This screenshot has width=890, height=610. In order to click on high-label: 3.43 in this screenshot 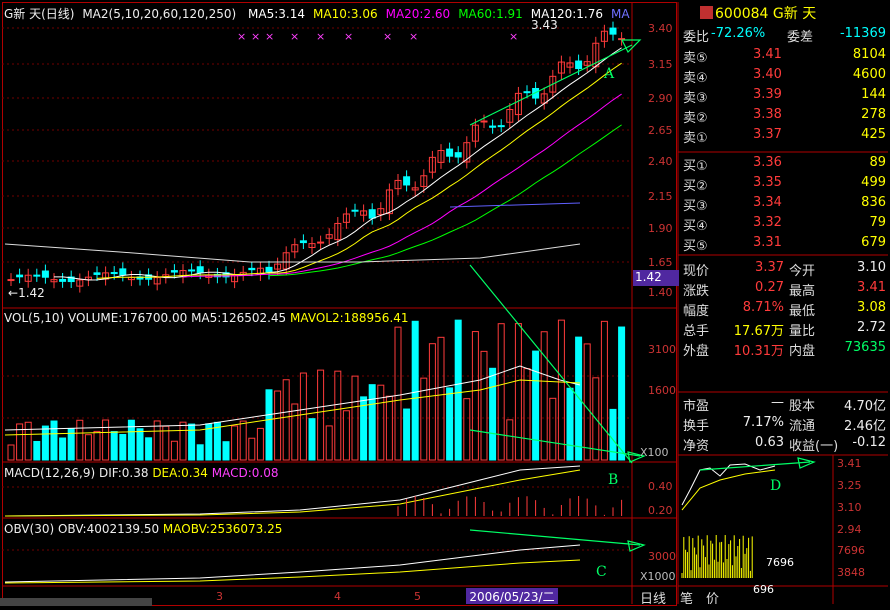, I will do `click(544, 25)`.